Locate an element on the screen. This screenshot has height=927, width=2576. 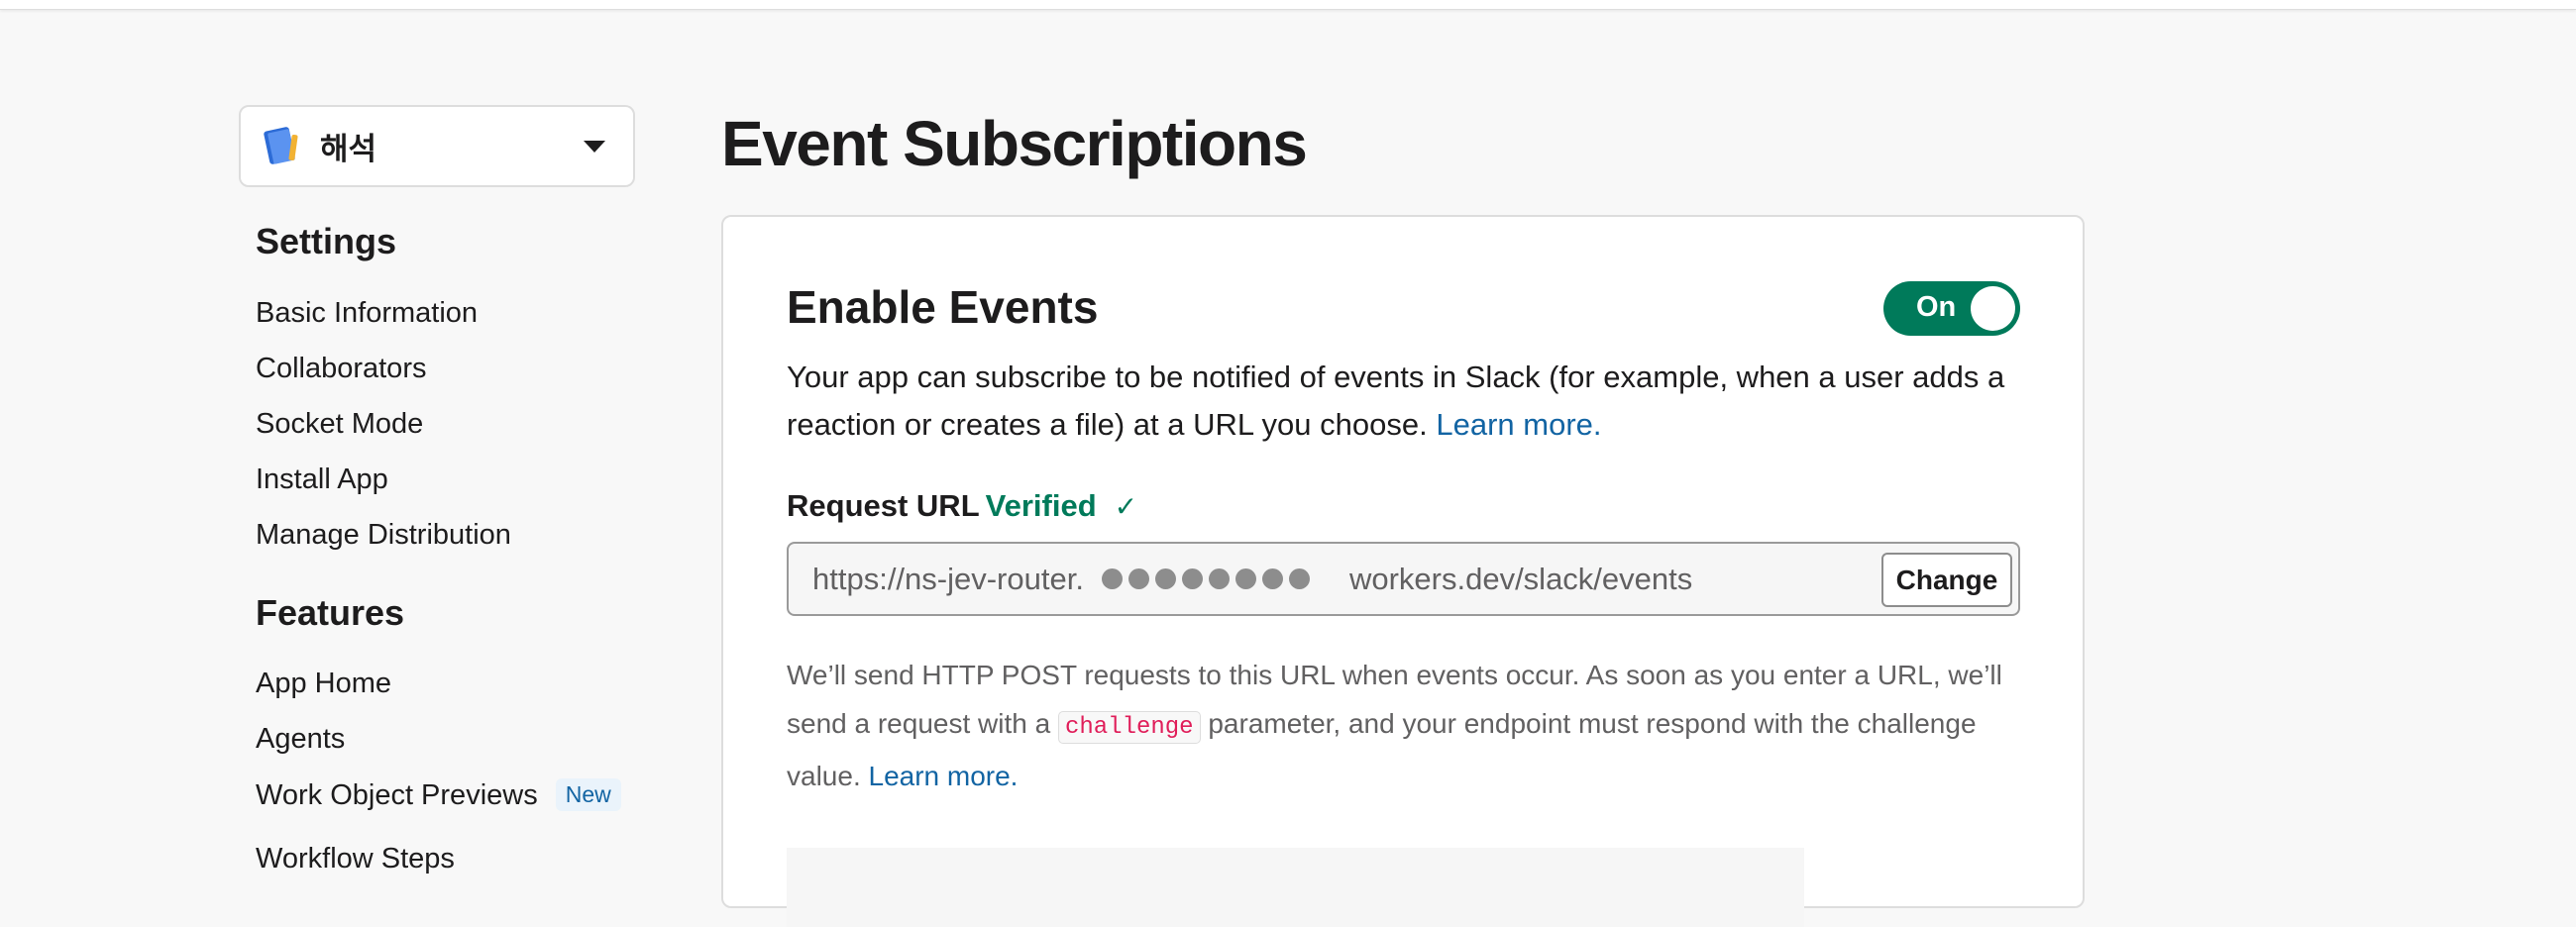
enable-events-toggle: On is located at coordinates (1952, 308).